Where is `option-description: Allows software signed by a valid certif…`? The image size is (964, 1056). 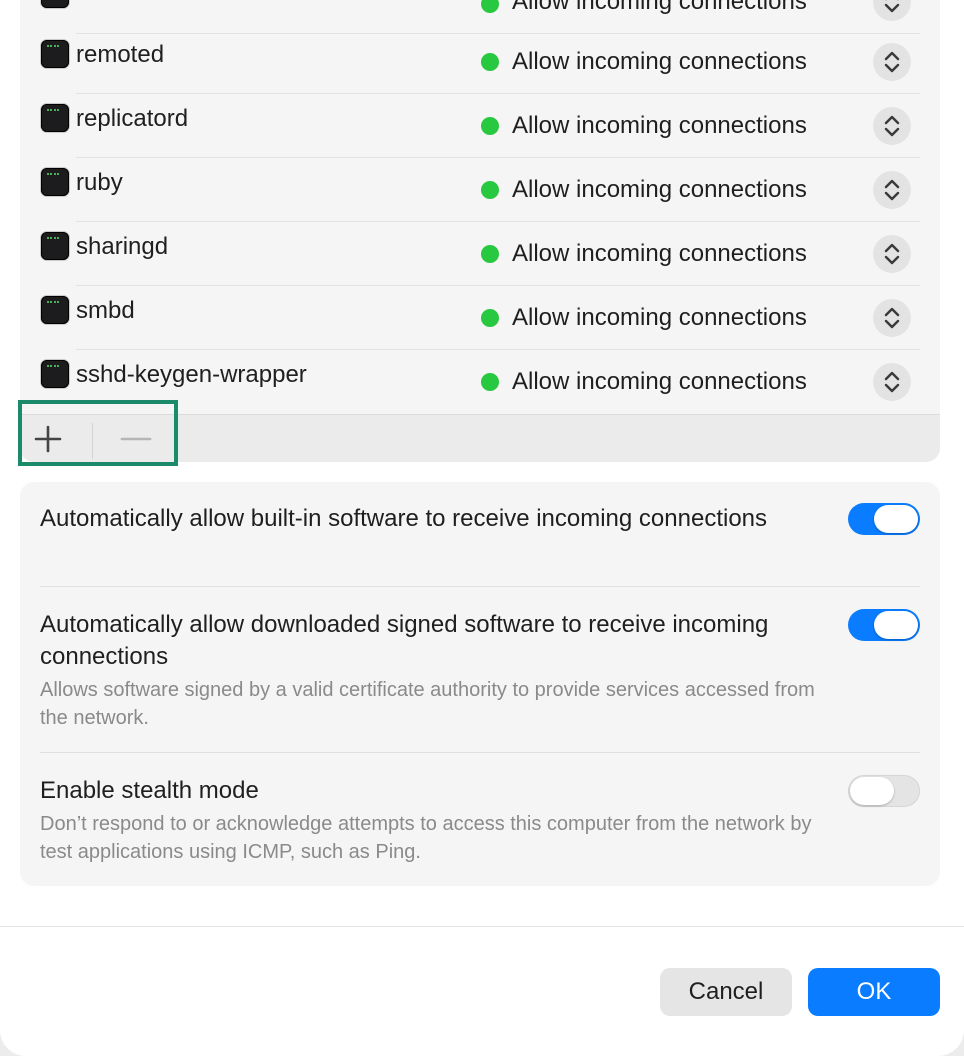 option-description: Allows software signed by a valid certif… is located at coordinates (427, 704).